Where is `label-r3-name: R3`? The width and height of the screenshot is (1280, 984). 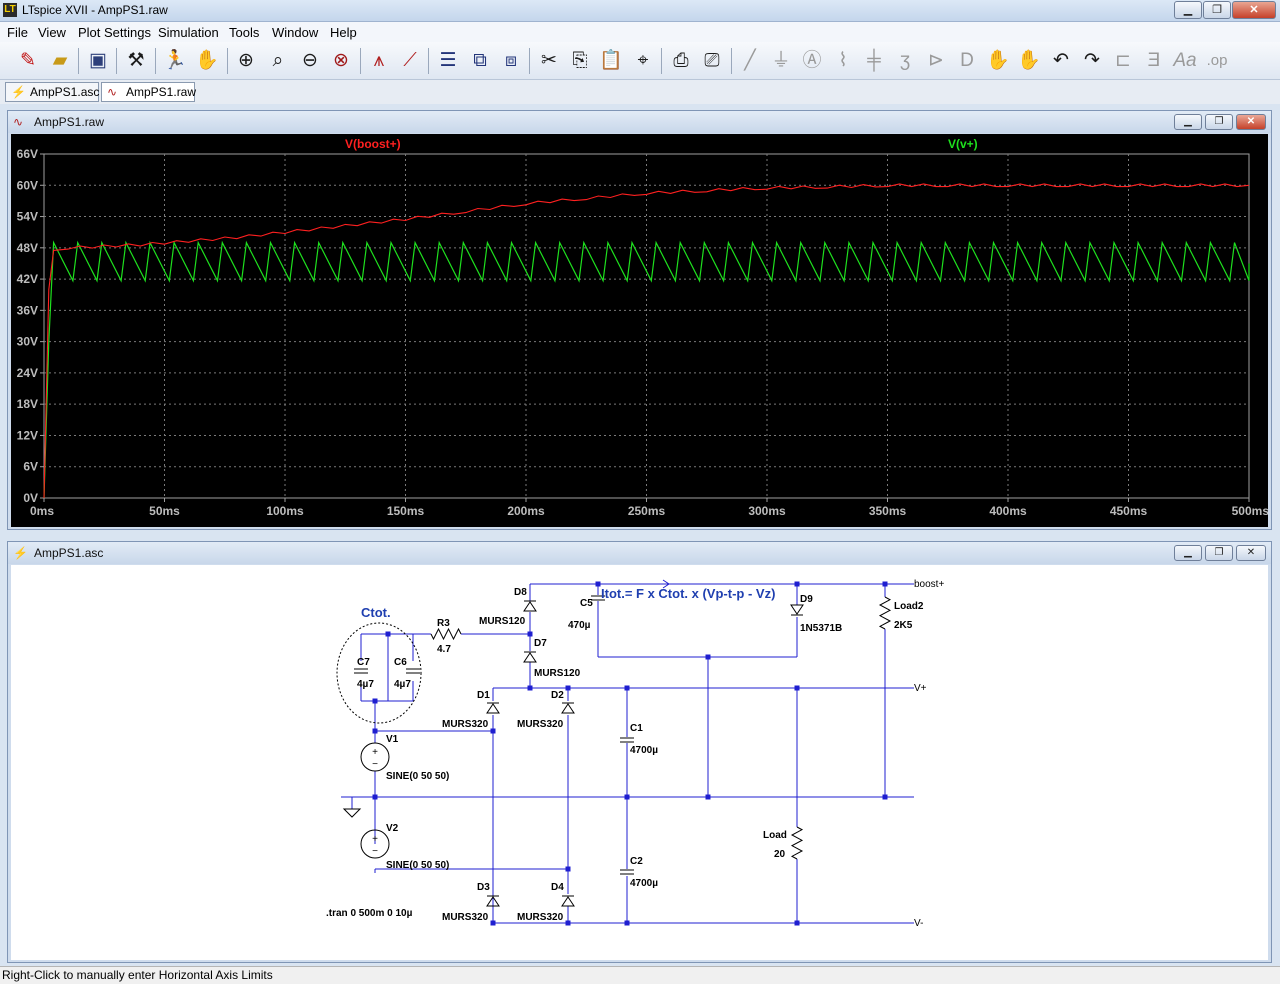 label-r3-name: R3 is located at coordinates (443, 623).